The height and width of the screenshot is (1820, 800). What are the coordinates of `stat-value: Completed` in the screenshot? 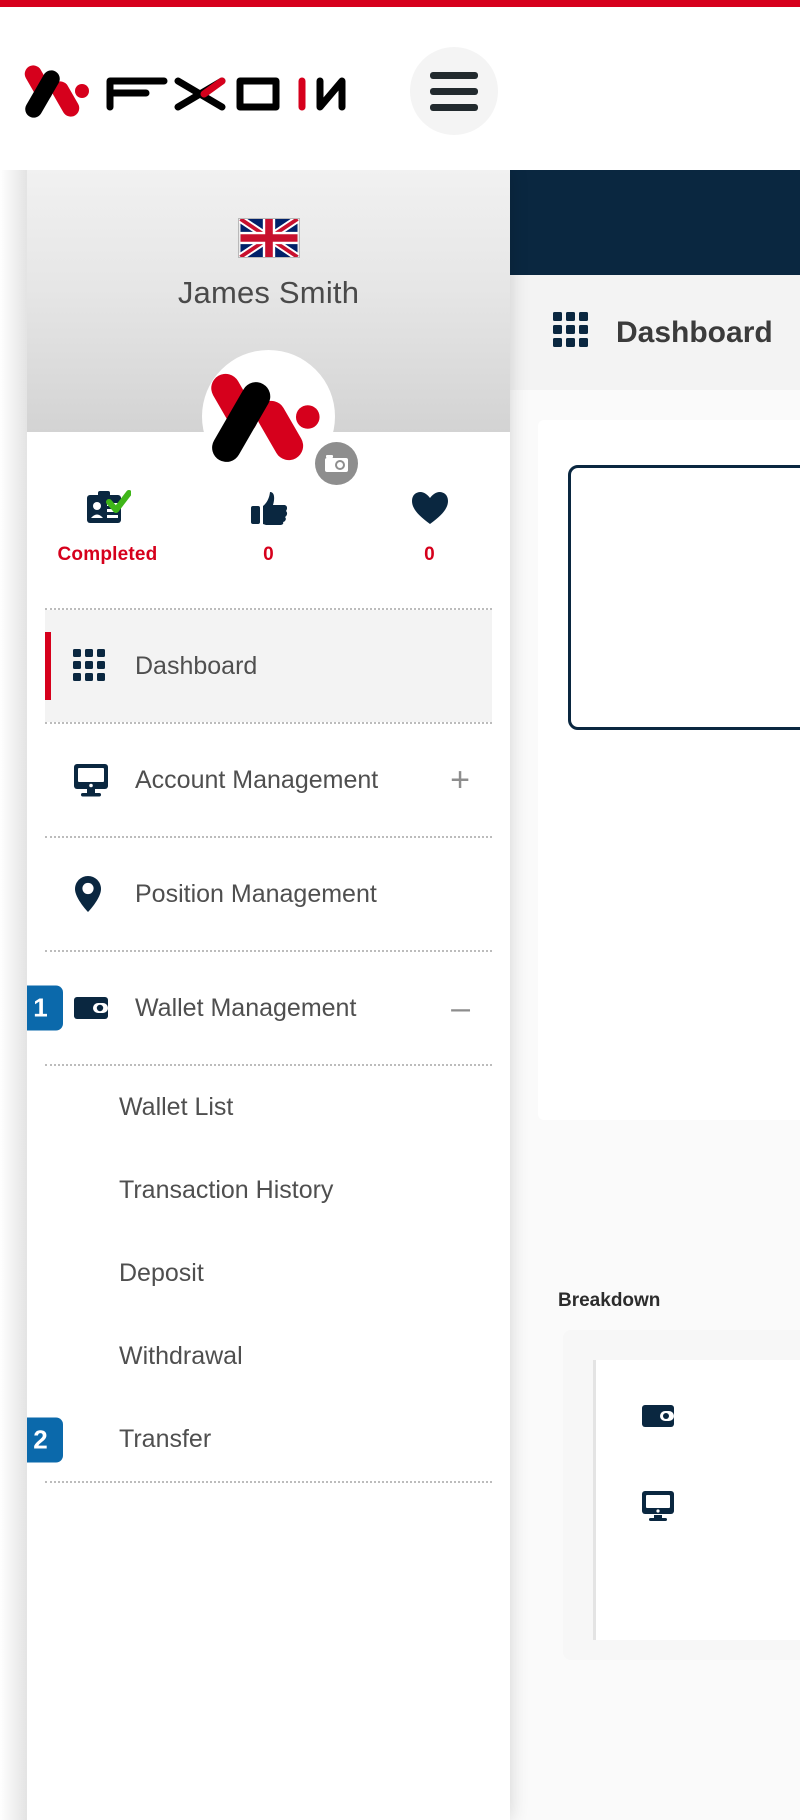 It's located at (107, 554).